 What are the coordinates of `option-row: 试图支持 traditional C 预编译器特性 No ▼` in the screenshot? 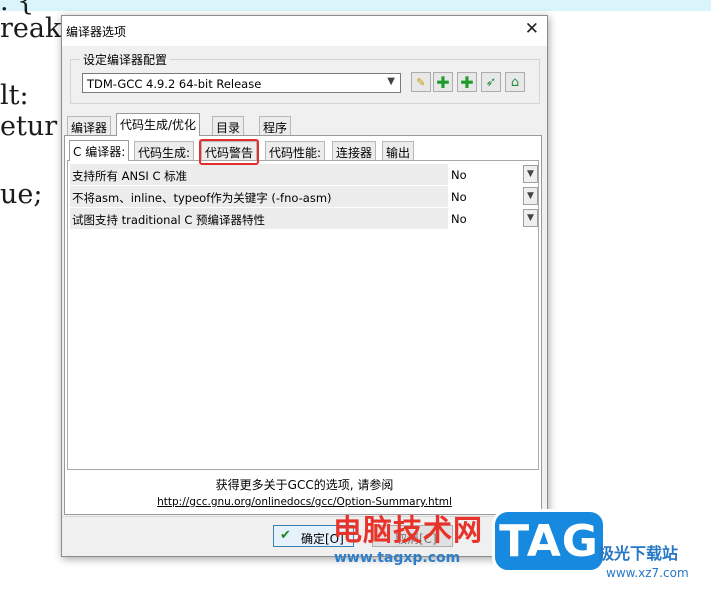 It's located at (304, 219).